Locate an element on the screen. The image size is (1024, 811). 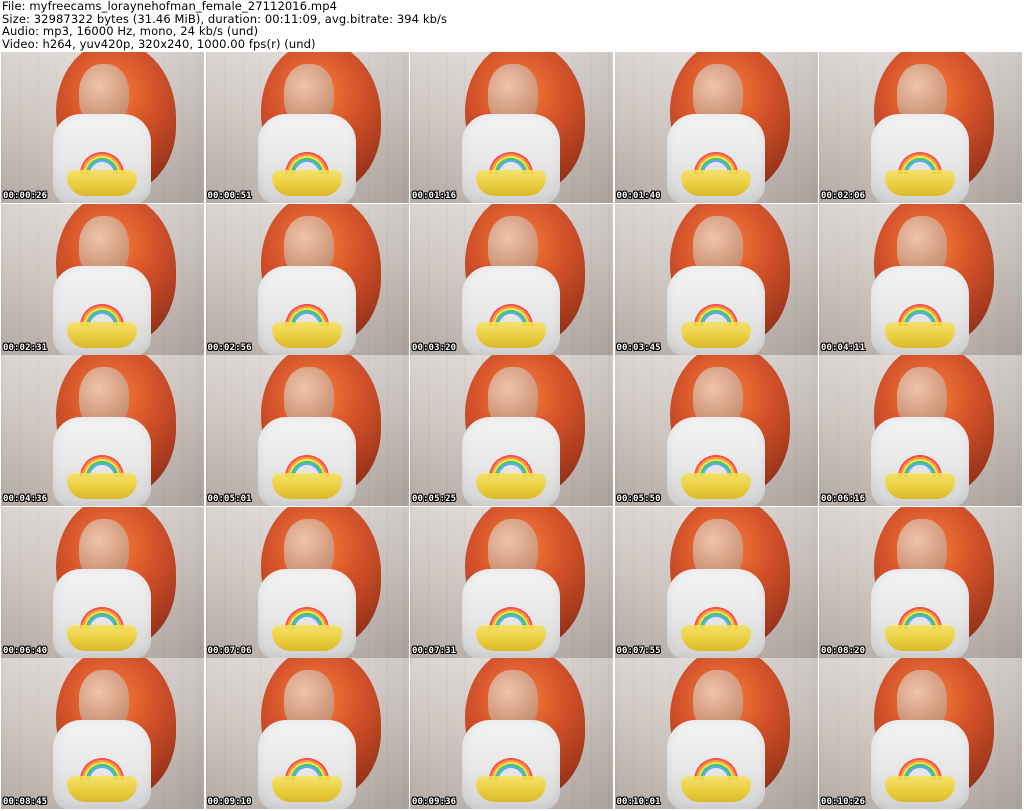
thumbnail-6: 00:02:31 is located at coordinates (102, 279).